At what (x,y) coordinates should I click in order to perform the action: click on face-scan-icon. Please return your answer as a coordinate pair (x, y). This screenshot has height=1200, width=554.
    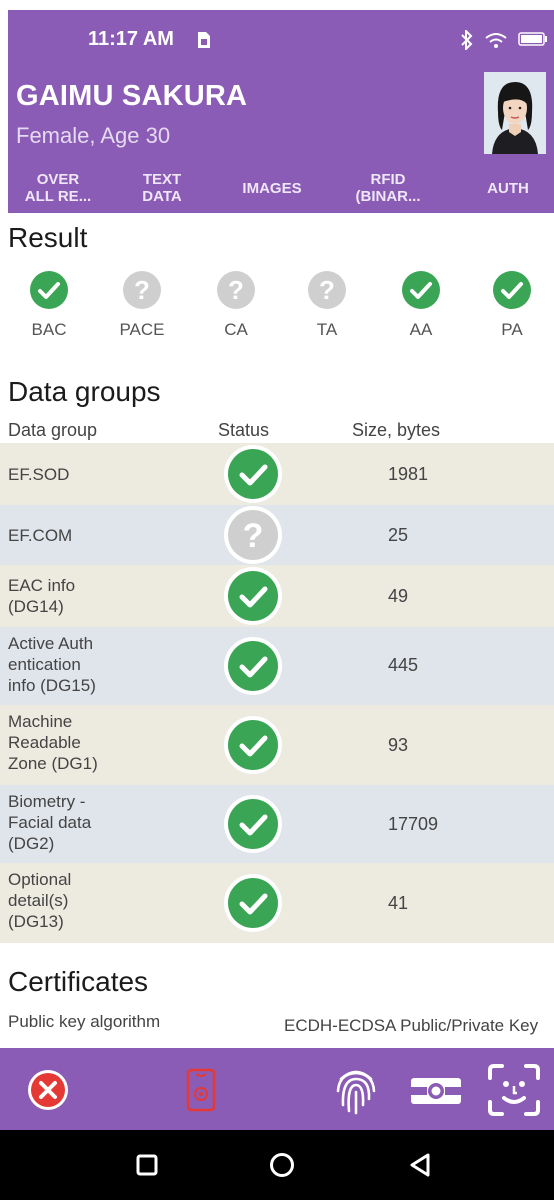
    Looking at the image, I should click on (514, 1090).